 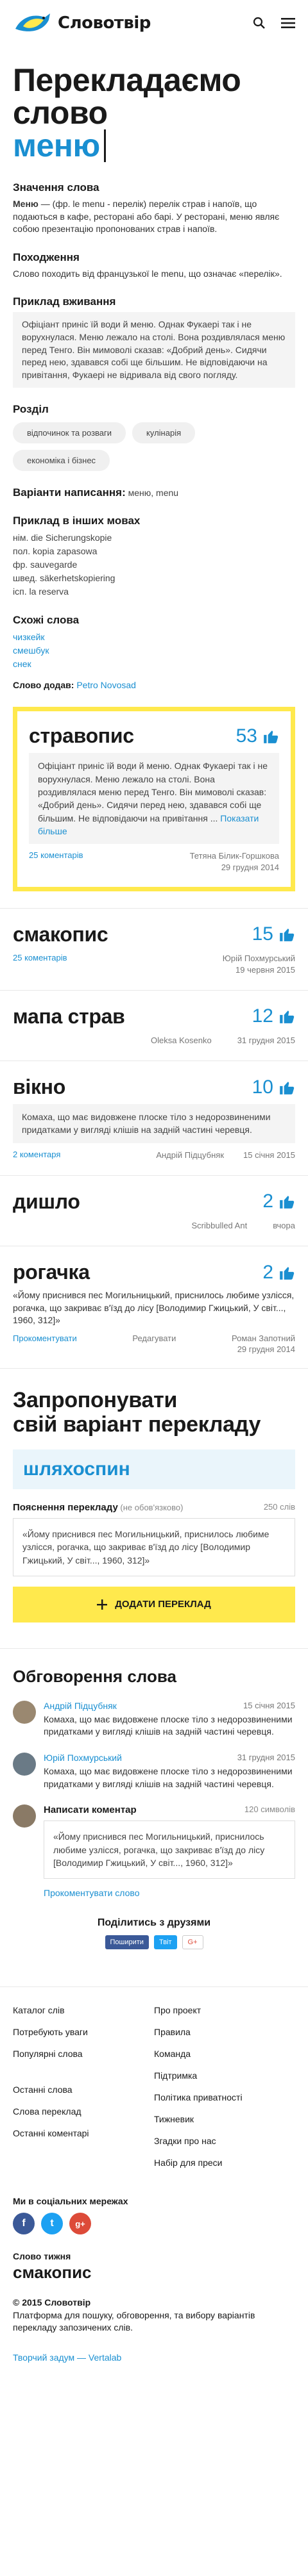 I want to click on comment-word-link: Прокоментувати слово, so click(x=170, y=1893).